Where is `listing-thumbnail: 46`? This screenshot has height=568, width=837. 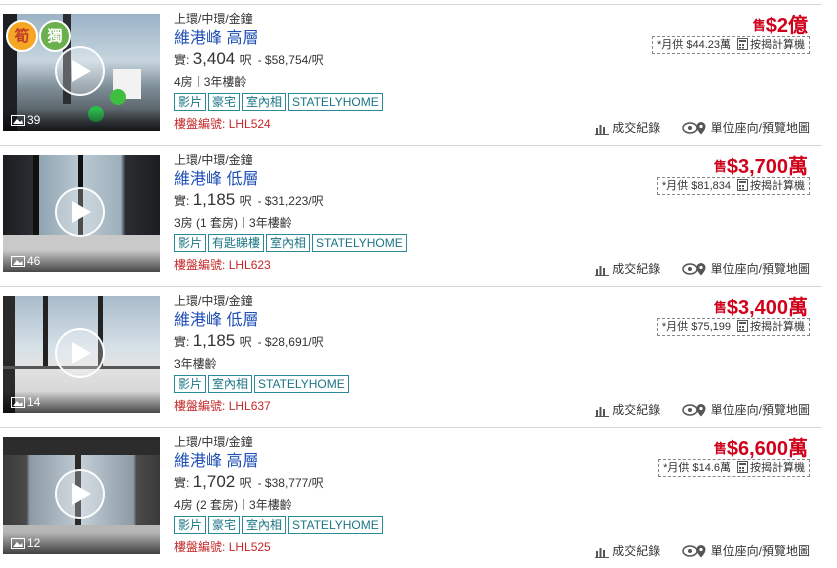 listing-thumbnail: 46 is located at coordinates (81, 213).